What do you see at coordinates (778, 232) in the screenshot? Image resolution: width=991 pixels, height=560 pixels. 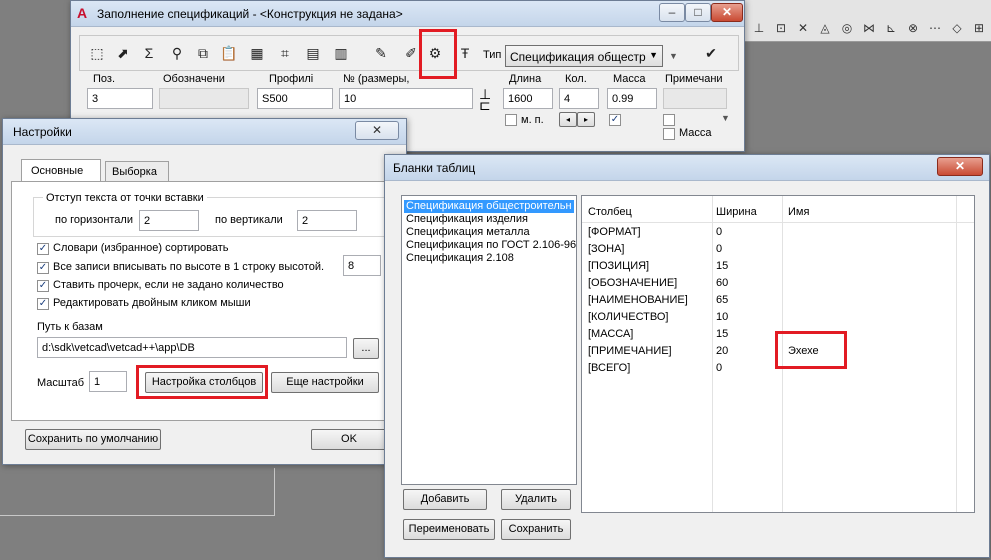 I see `table-row: [ФОРМАТ] 0` at bounding box center [778, 232].